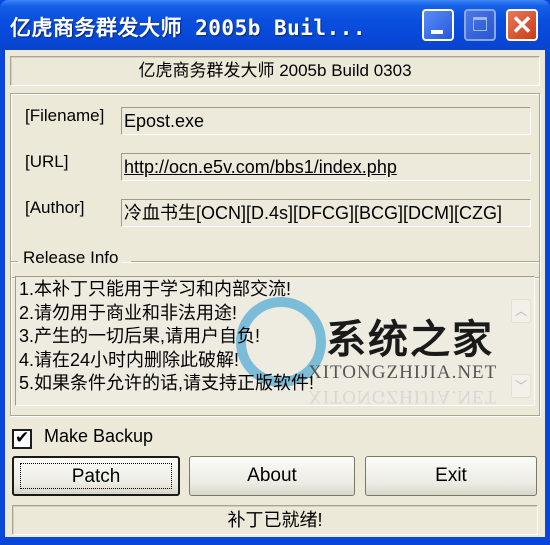 The width and height of the screenshot is (550, 545). What do you see at coordinates (480, 25) in the screenshot?
I see `maximize-button` at bounding box center [480, 25].